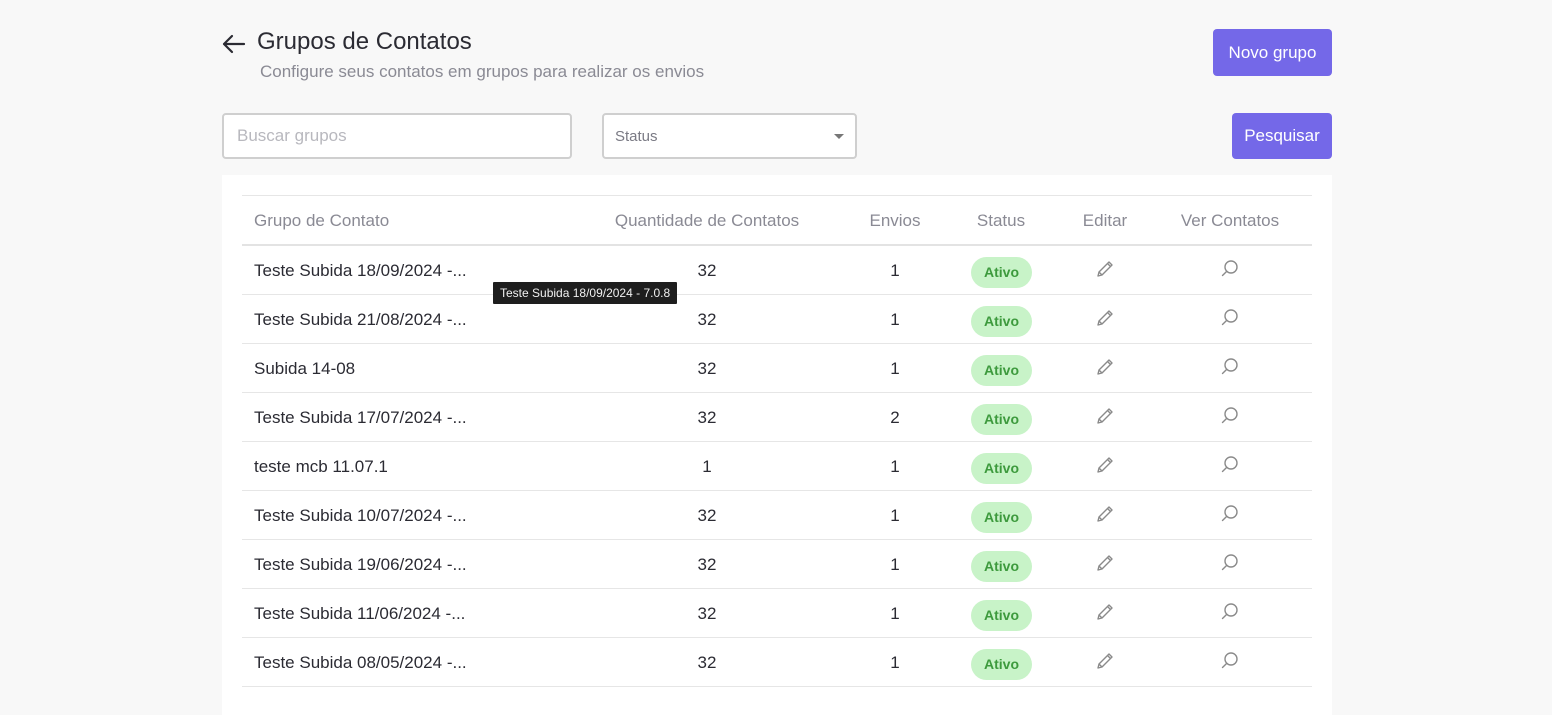  I want to click on table-row: Subida 14-08 32 1 Ativo, so click(777, 368).